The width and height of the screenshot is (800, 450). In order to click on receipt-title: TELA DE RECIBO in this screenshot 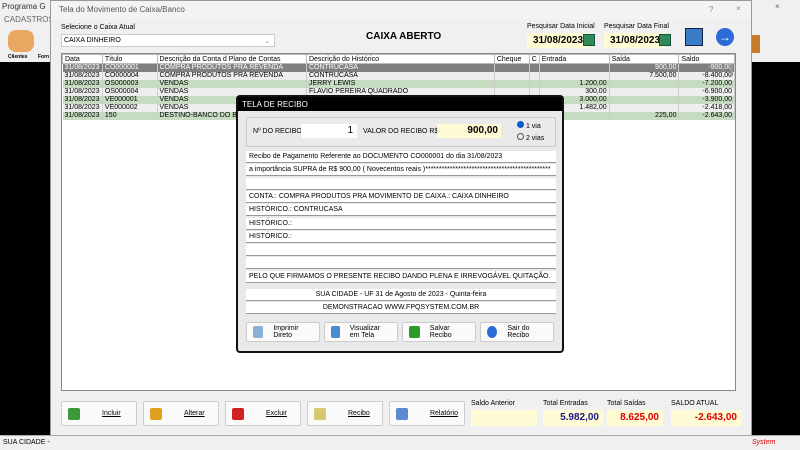, I will do `click(400, 104)`.